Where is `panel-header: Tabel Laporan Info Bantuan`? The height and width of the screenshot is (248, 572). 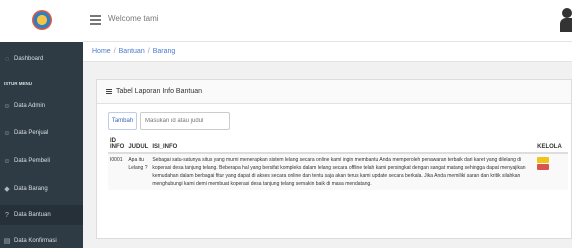
panel-header: Tabel Laporan Info Bantuan is located at coordinates (334, 92).